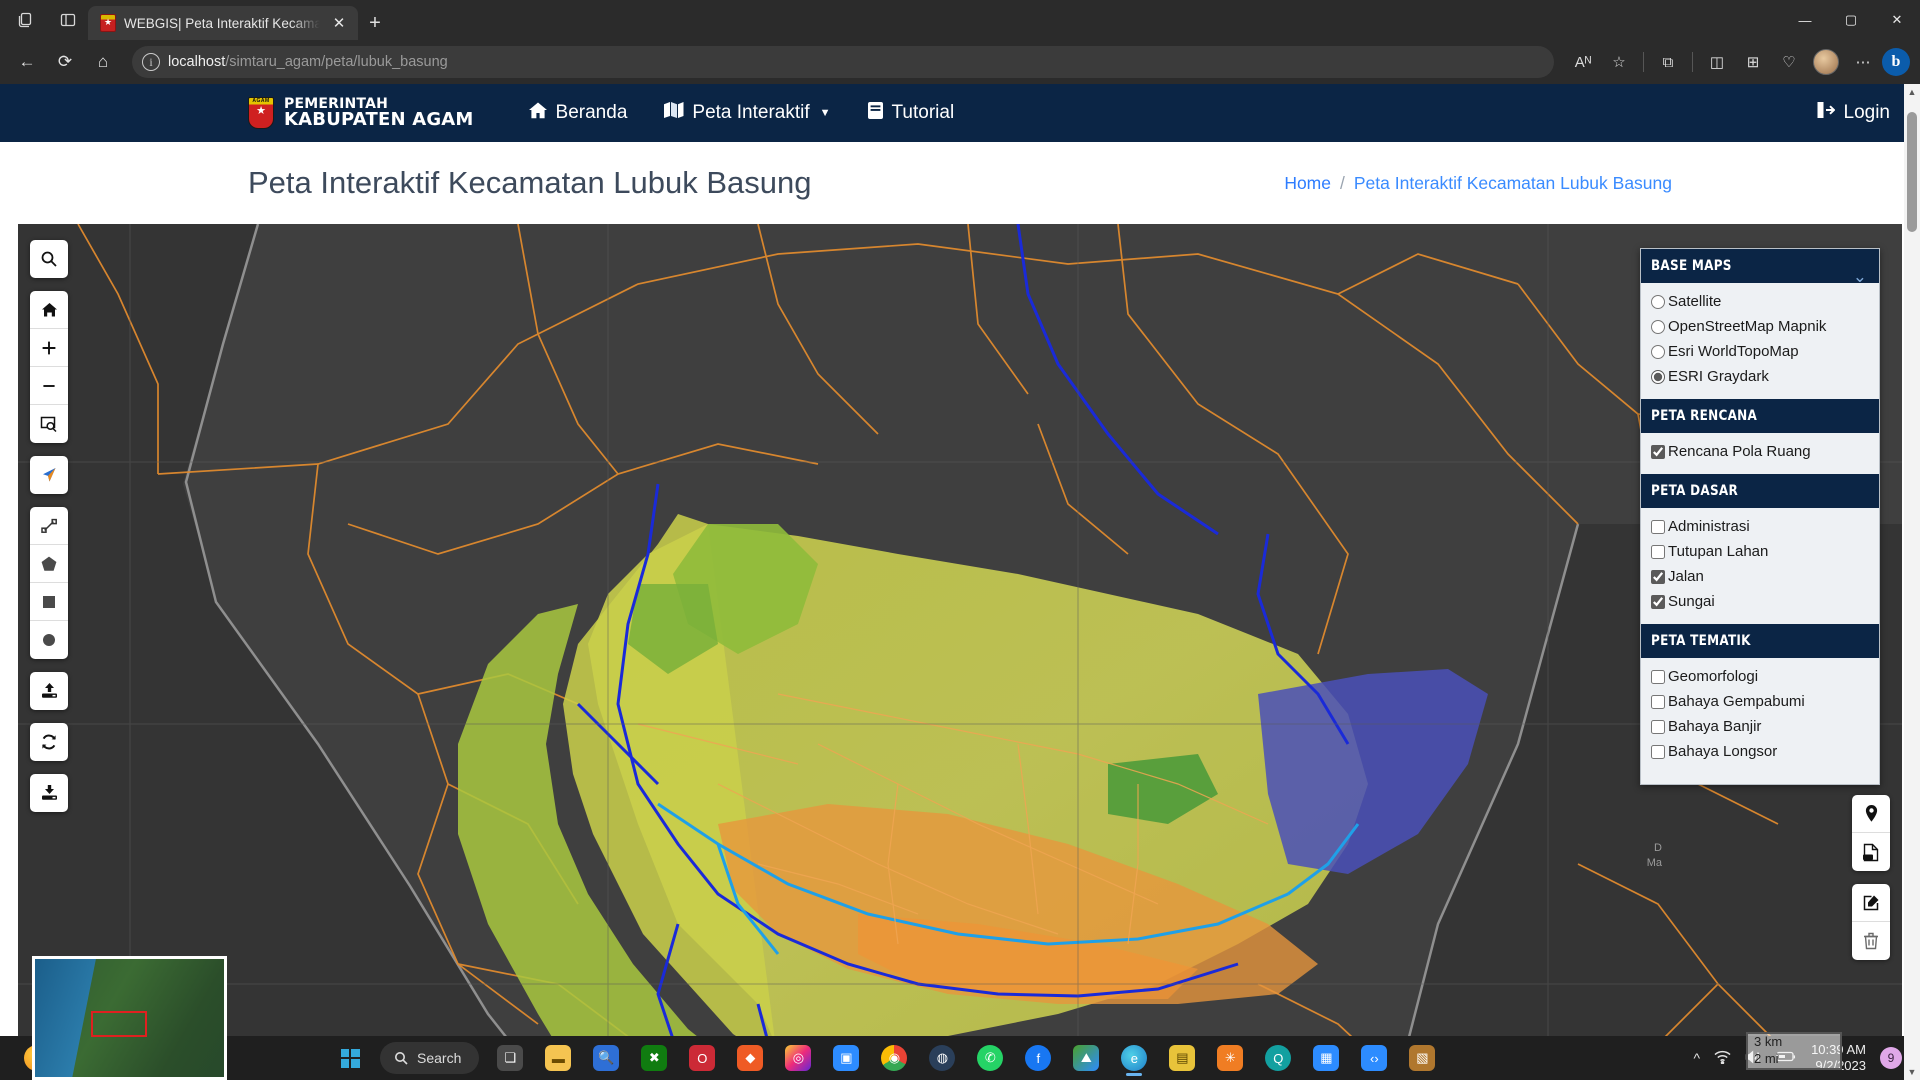 This screenshot has width=1920, height=1080. What do you see at coordinates (1658, 576) in the screenshot?
I see `layer-checkbox-jalan` at bounding box center [1658, 576].